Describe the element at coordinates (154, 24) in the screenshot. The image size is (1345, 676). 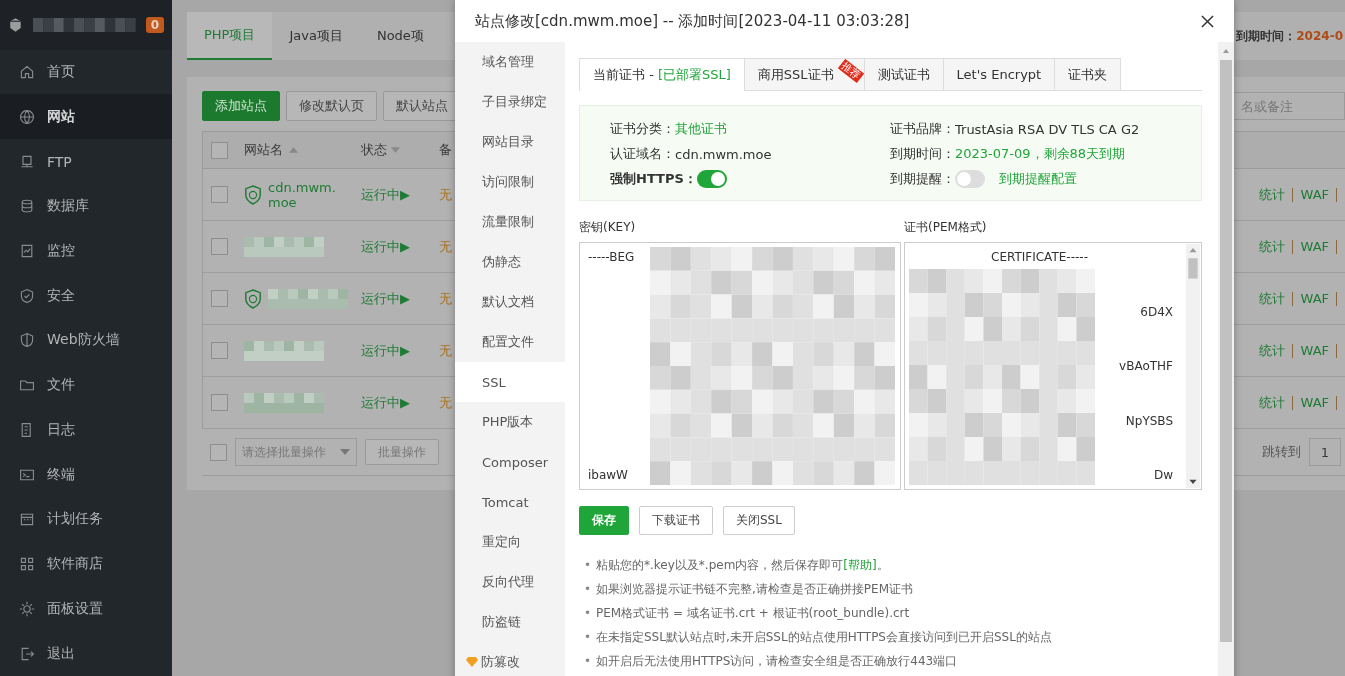
I see `notification-badge: 0` at that location.